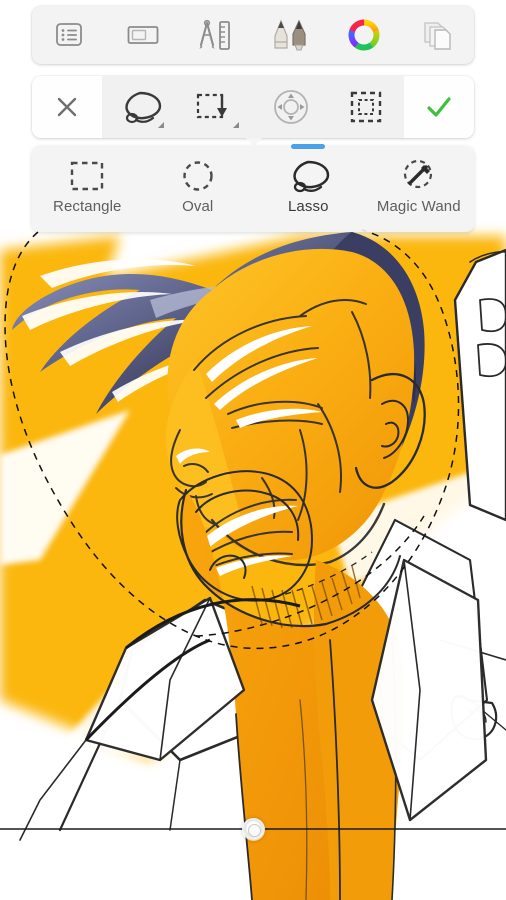 Image resolution: width=506 pixels, height=900 pixels. I want to click on top-toolbar, so click(253, 35).